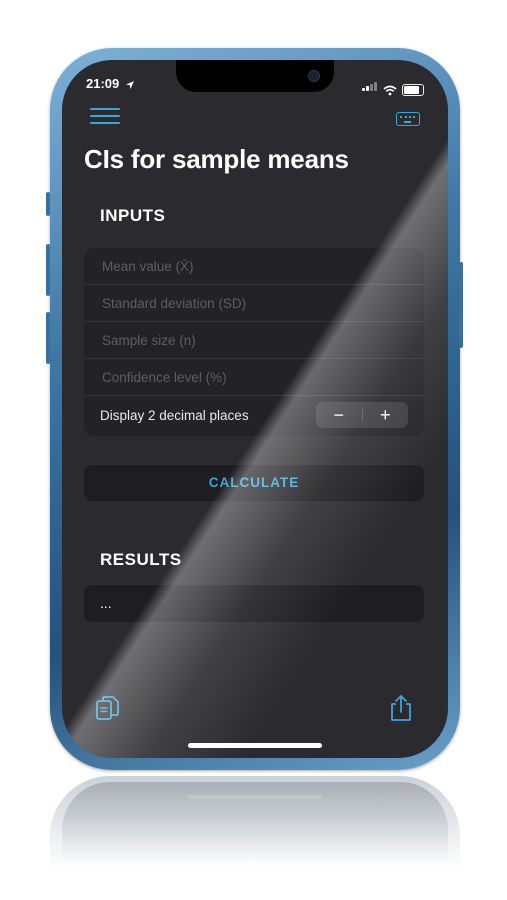 This screenshot has height=900, width=507. I want to click on sample-size-row, so click(254, 340).